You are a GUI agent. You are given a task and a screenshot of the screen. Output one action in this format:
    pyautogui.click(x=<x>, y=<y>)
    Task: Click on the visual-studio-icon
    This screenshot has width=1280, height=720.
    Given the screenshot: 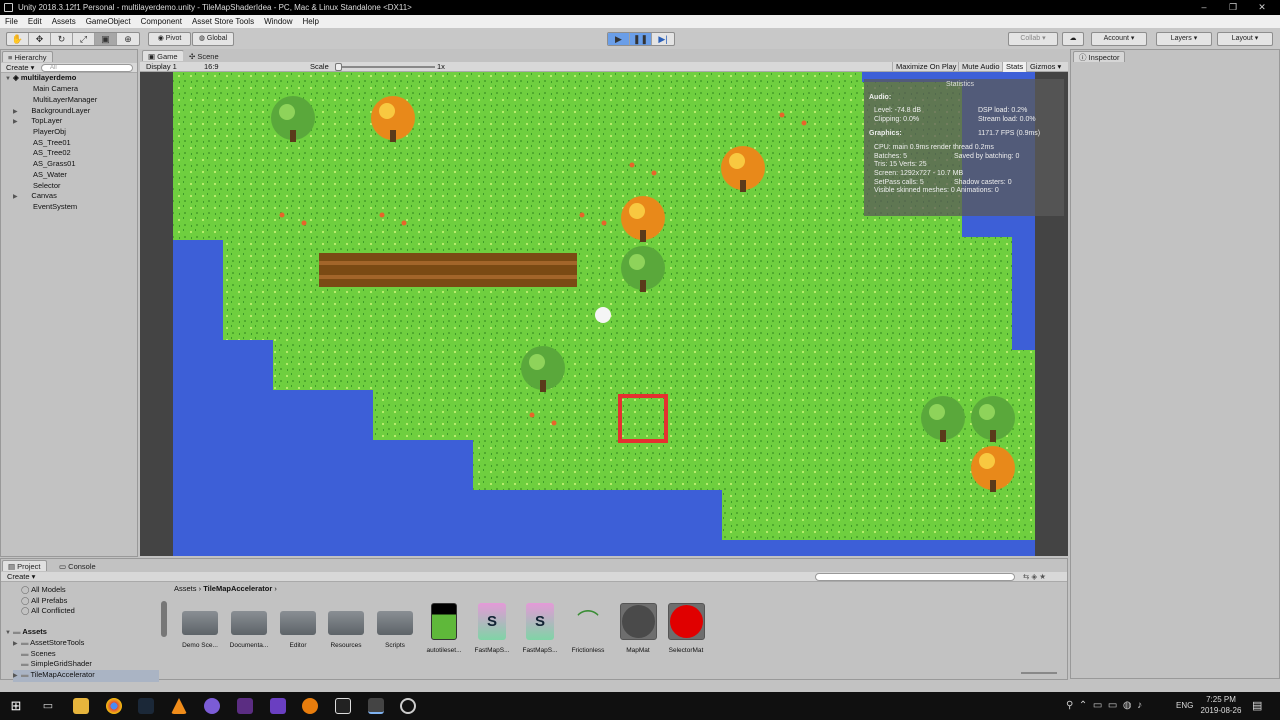 What is the action you would take?
    pyautogui.click(x=278, y=706)
    